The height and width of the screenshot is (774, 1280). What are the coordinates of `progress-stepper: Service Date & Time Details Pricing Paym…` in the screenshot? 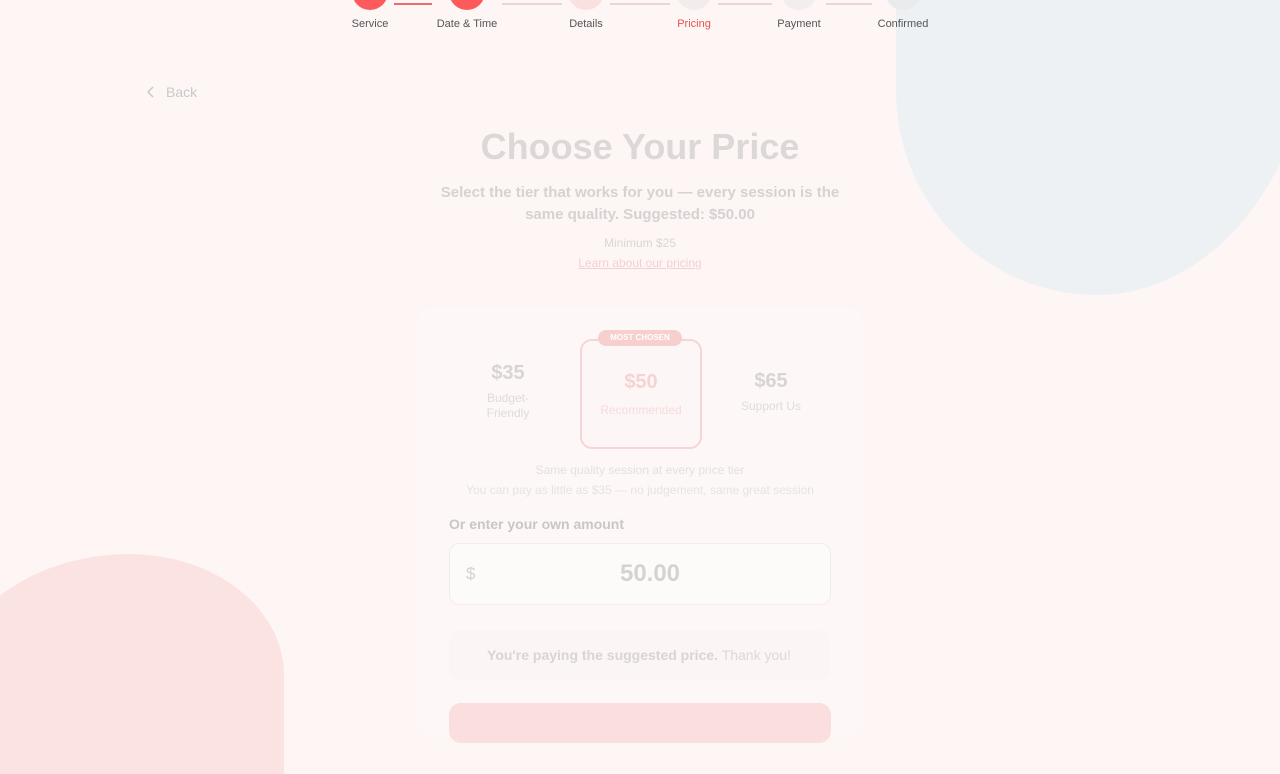 It's located at (640, 20).